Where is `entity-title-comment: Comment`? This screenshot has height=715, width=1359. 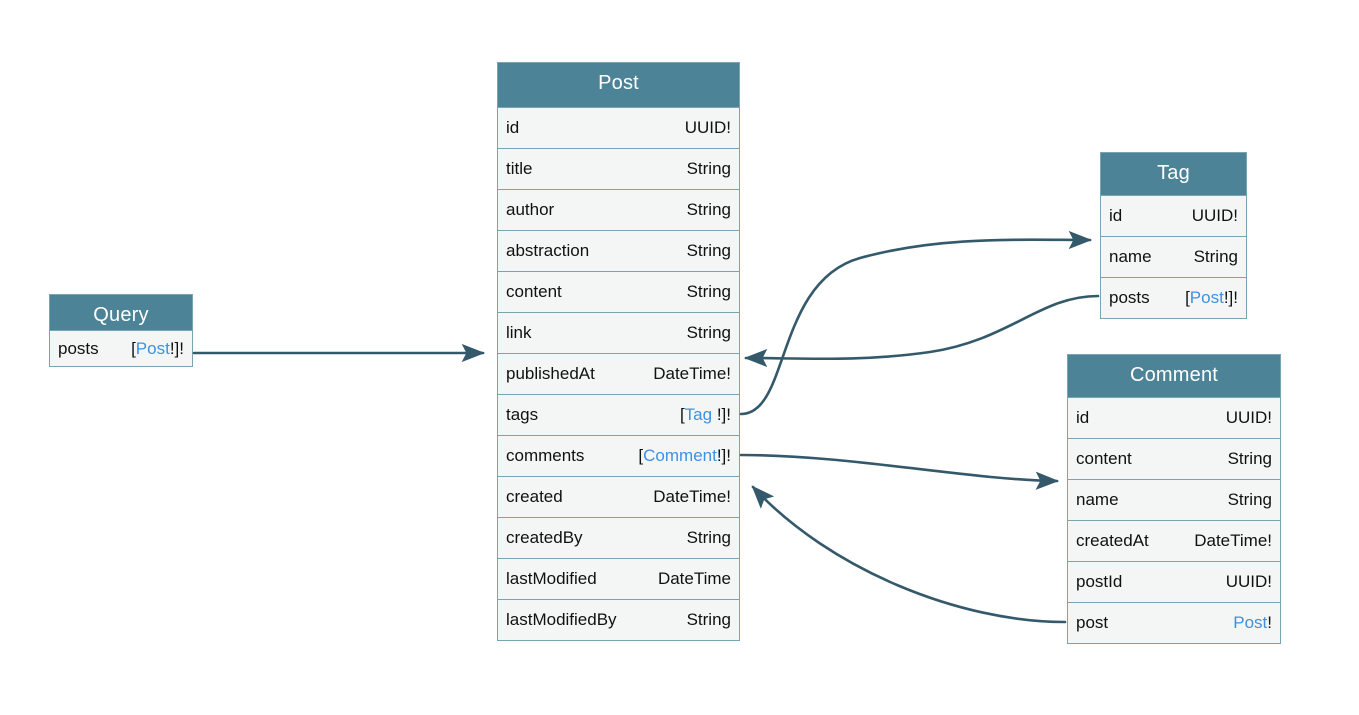 entity-title-comment: Comment is located at coordinates (1174, 376).